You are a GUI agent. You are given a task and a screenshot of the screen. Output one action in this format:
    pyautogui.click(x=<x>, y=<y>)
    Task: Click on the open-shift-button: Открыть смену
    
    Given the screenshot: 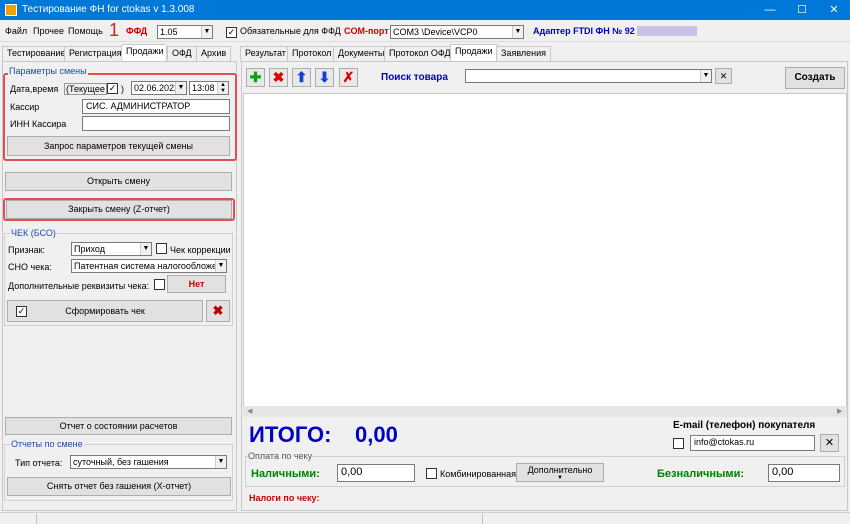 What is the action you would take?
    pyautogui.click(x=118, y=181)
    